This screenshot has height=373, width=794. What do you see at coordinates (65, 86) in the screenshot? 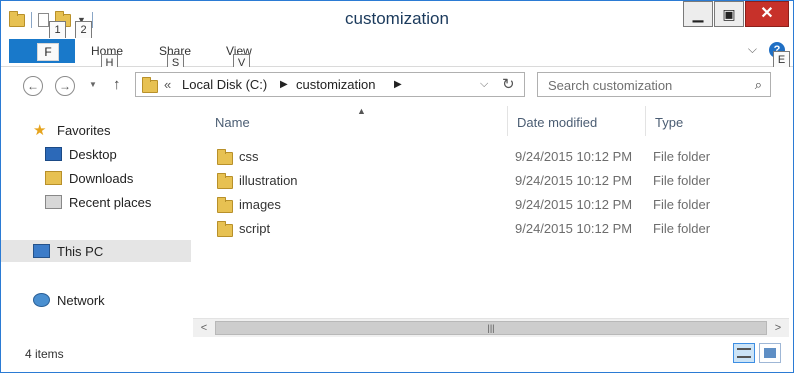
I see `forward-button: →` at bounding box center [65, 86].